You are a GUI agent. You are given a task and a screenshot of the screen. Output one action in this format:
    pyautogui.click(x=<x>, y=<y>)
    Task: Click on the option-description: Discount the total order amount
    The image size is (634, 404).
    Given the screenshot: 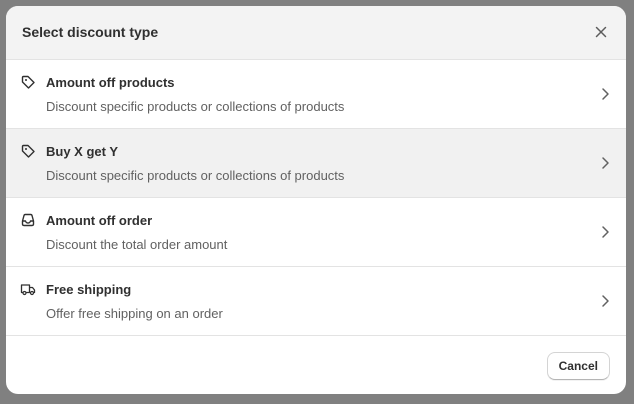 What is the action you would take?
    pyautogui.click(x=137, y=244)
    